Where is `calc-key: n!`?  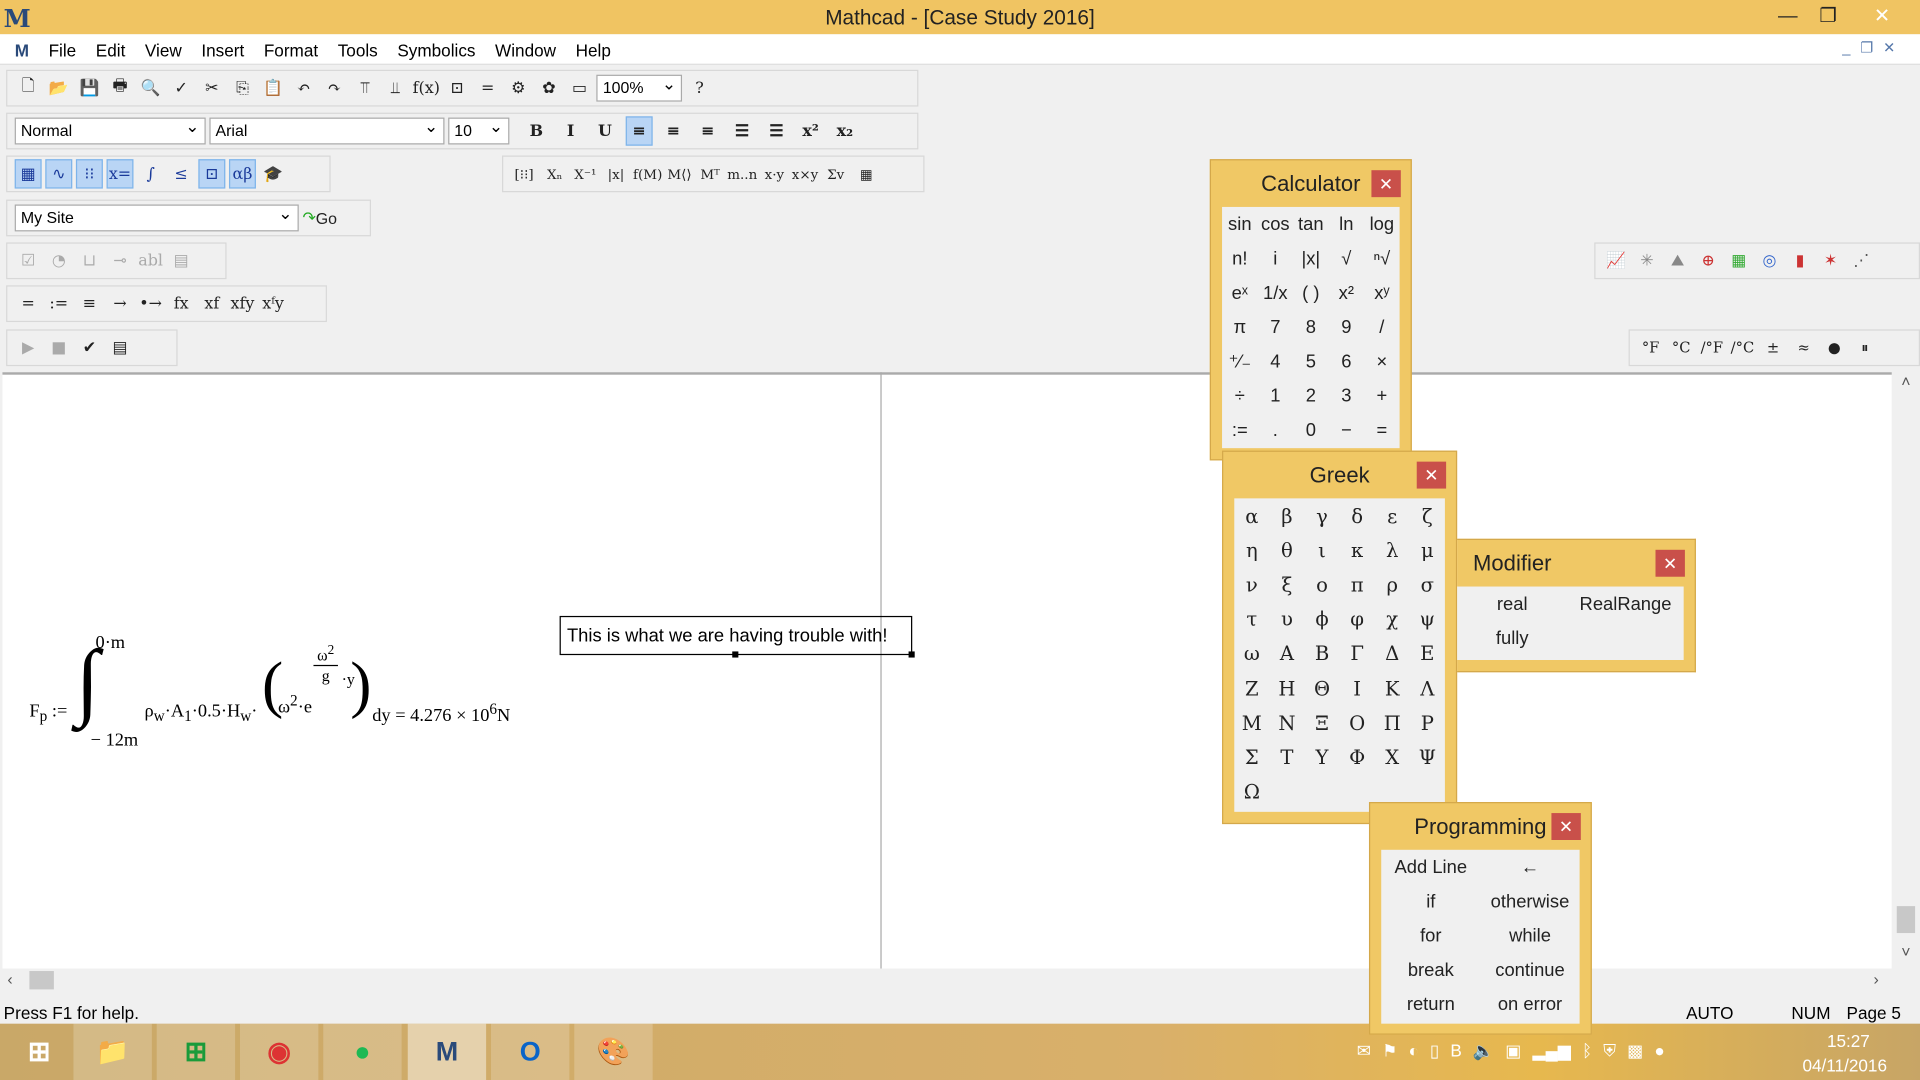 calc-key: n! is located at coordinates (1240, 258).